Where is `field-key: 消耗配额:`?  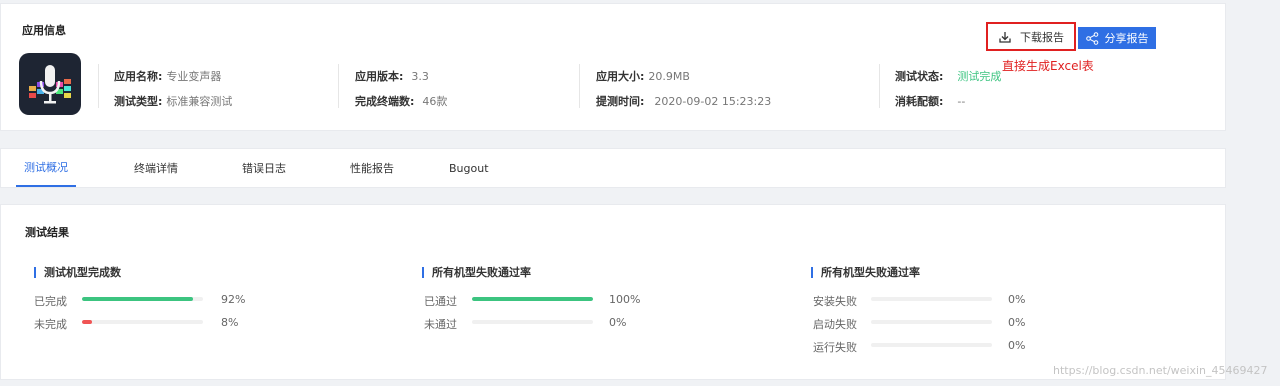 field-key: 消耗配额: is located at coordinates (919, 101).